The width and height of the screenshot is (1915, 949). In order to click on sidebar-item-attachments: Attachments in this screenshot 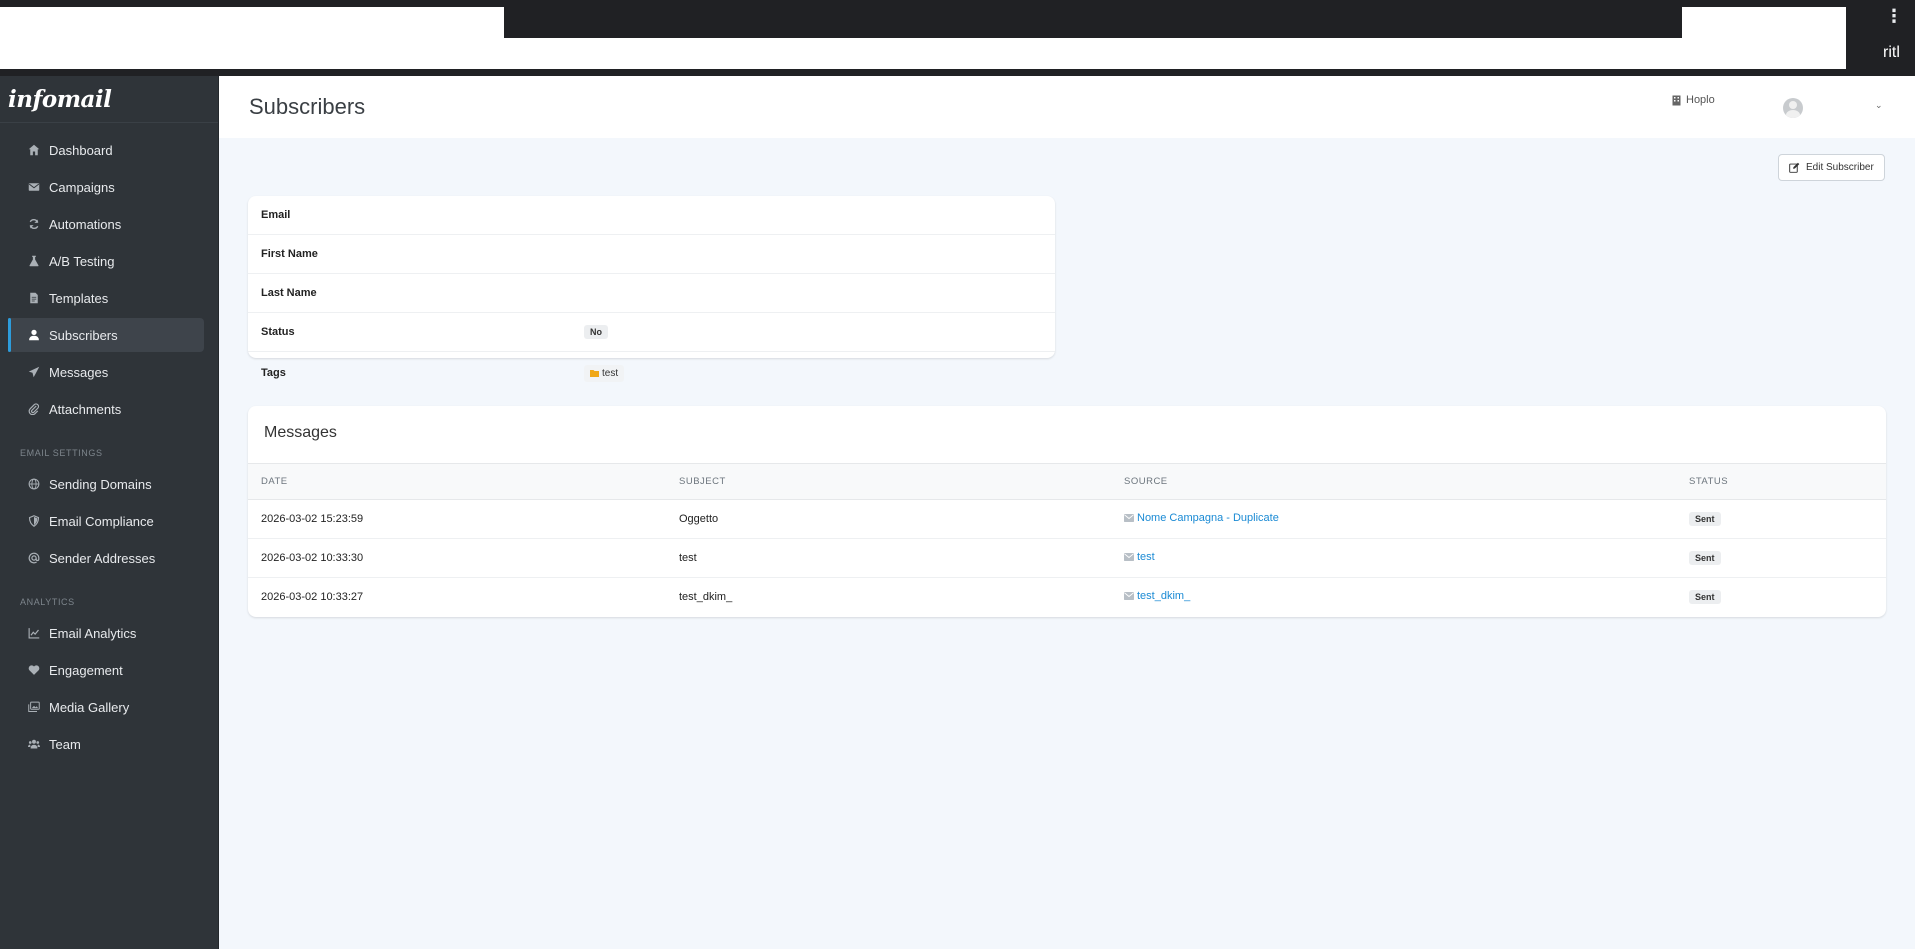, I will do `click(106, 409)`.